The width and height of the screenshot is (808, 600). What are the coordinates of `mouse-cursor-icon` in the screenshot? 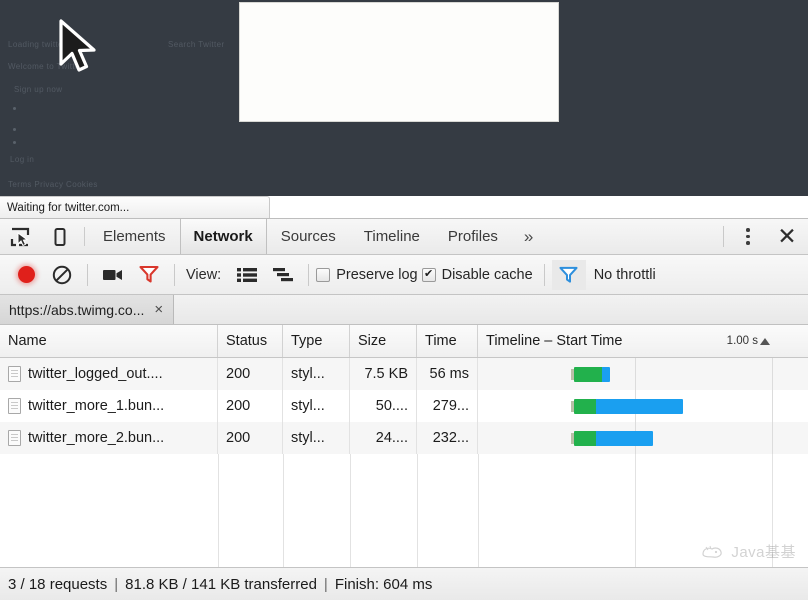 It's located at (77, 45).